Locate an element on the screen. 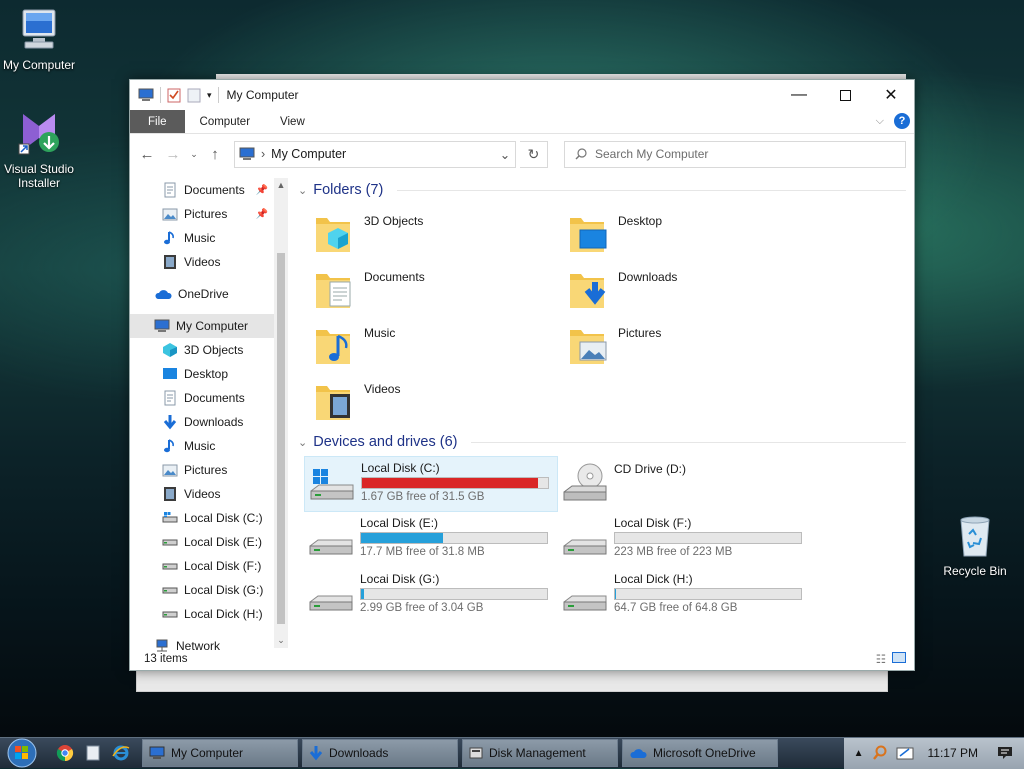  folders-group-header: ⌄ Folders (7) is located at coordinates (606, 190).